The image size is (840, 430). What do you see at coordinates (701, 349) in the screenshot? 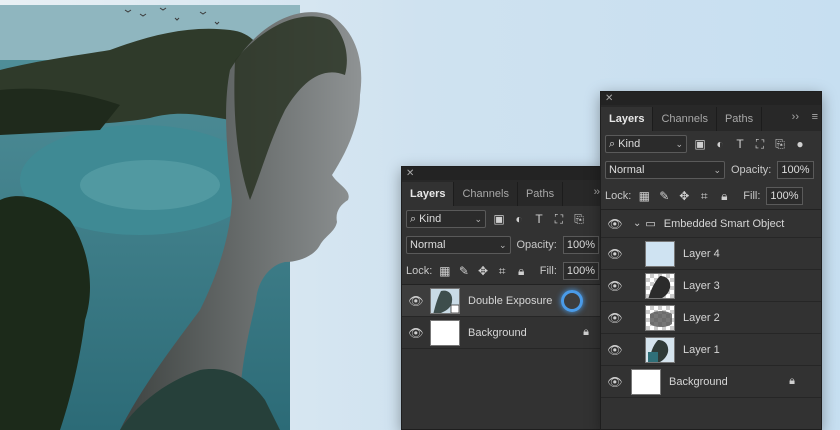
I see `layer-name: Layer 1` at bounding box center [701, 349].